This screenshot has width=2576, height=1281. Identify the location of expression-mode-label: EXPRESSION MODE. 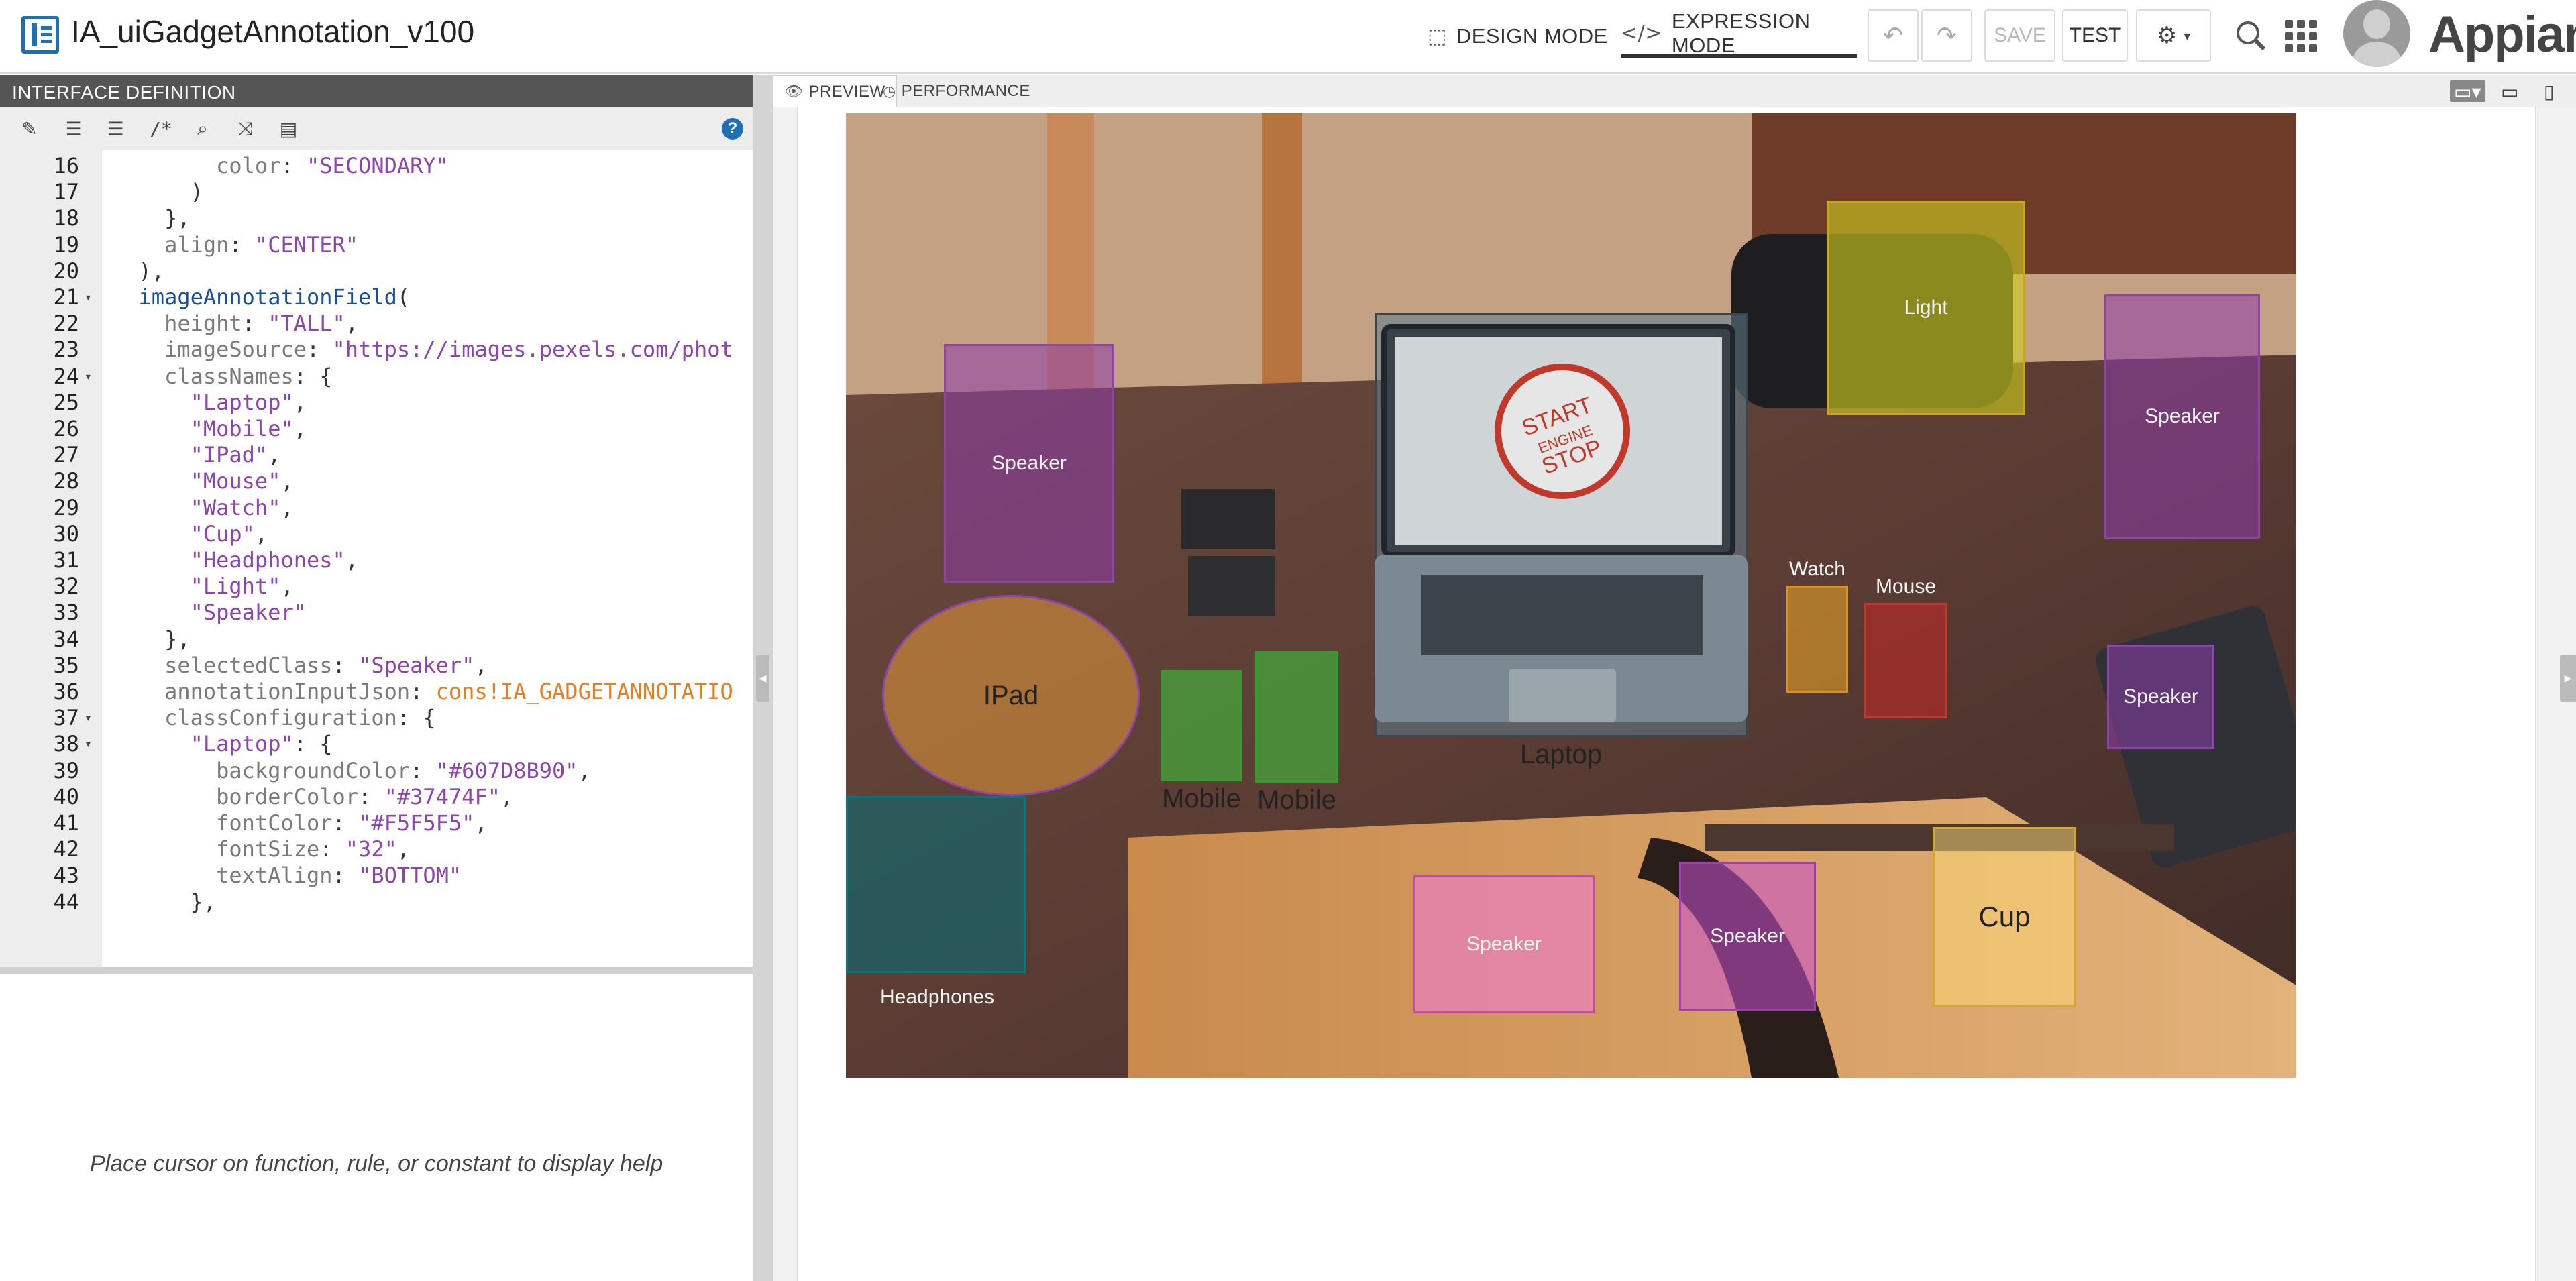
(1741, 33).